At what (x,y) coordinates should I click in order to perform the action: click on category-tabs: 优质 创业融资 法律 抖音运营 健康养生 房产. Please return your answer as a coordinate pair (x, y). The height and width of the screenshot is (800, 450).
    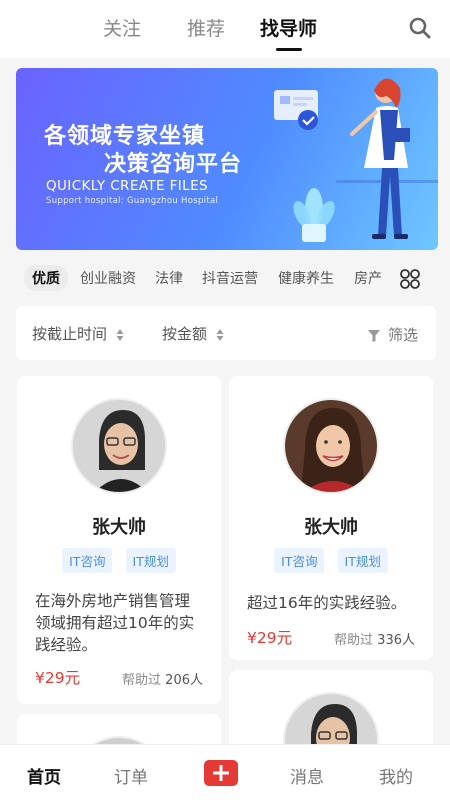
    Looking at the image, I should click on (225, 279).